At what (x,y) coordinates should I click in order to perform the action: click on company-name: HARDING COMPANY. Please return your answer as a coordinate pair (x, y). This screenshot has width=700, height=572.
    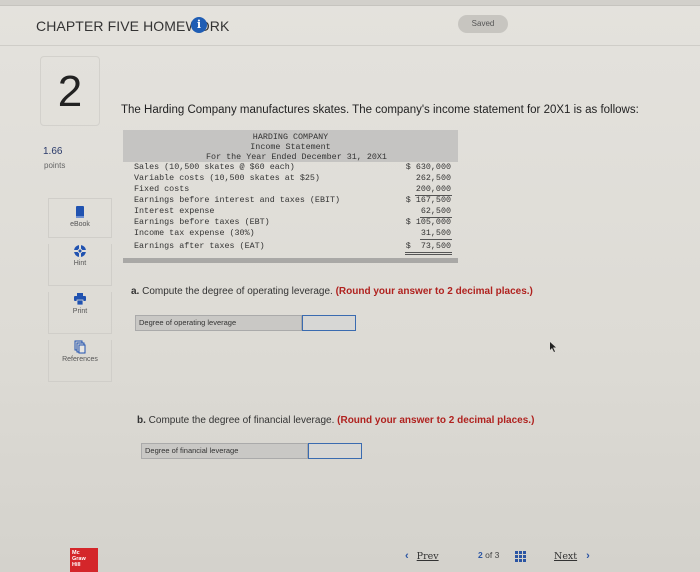
    Looking at the image, I should click on (290, 137).